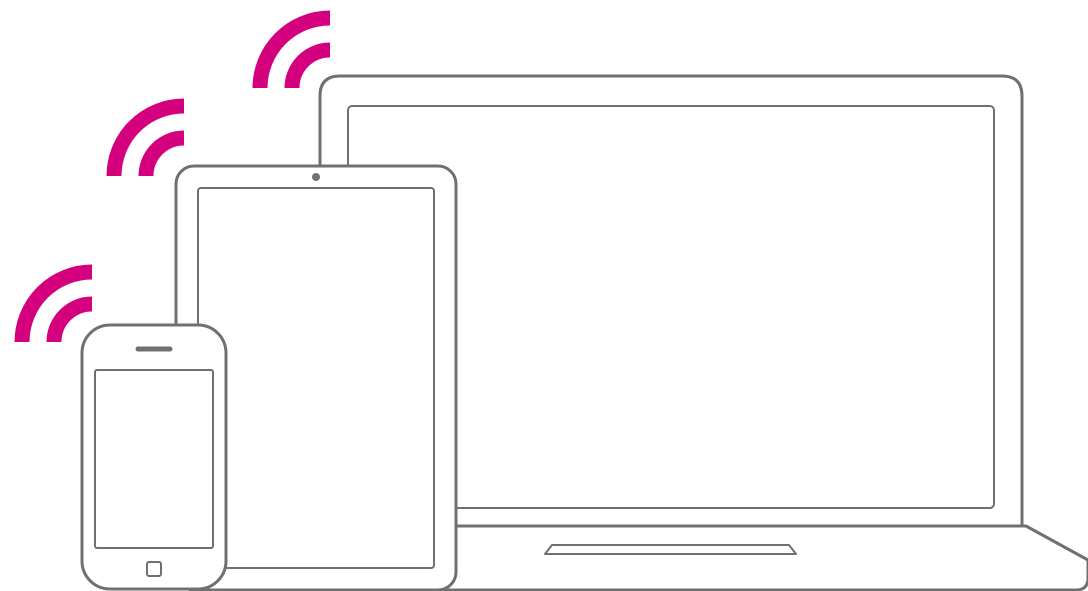 The height and width of the screenshot is (591, 1088). I want to click on signal-arc, so click(161, 153).